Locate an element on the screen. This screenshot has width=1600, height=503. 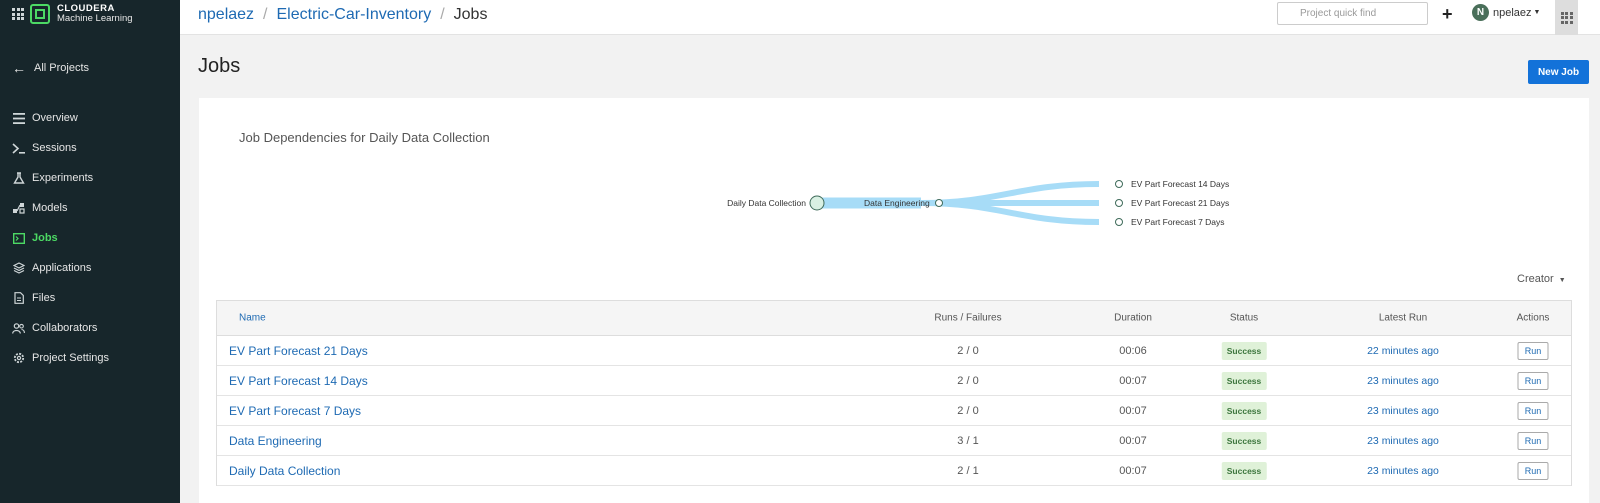
page-title: Jobs is located at coordinates (219, 66).